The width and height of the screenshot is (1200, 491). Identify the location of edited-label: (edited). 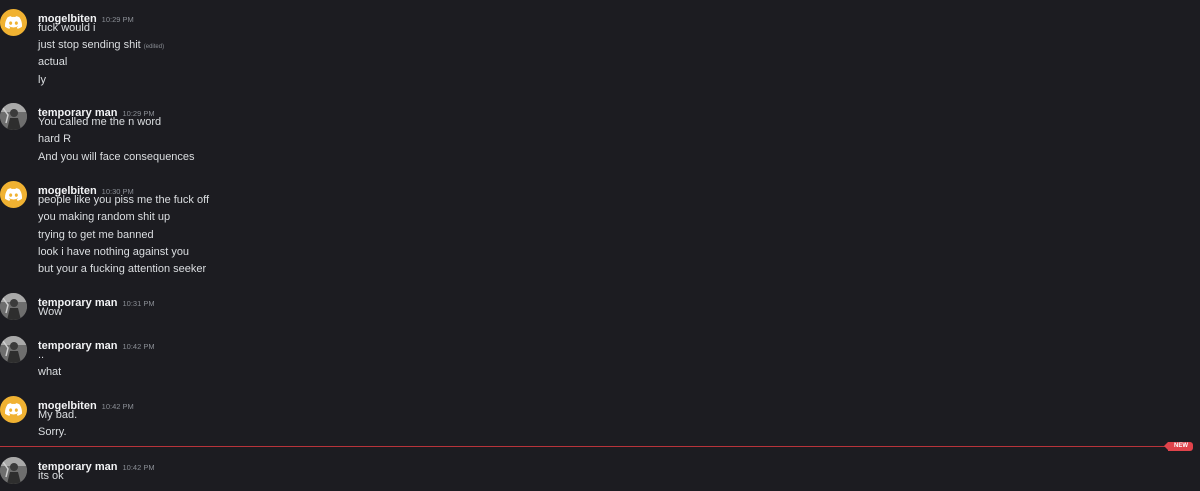
(154, 47).